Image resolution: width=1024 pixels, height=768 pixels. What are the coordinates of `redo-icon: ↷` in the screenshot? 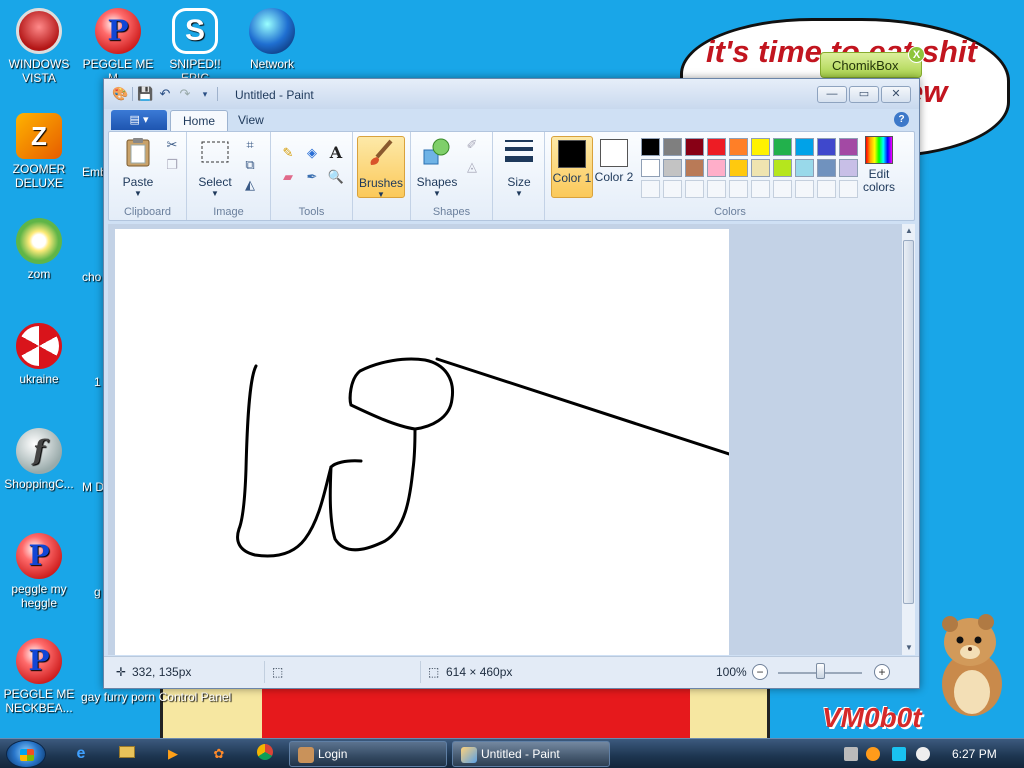 It's located at (185, 94).